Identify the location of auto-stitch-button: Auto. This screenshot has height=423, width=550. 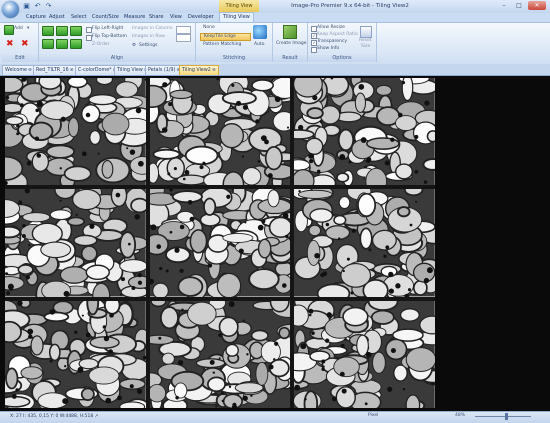
(259, 45).